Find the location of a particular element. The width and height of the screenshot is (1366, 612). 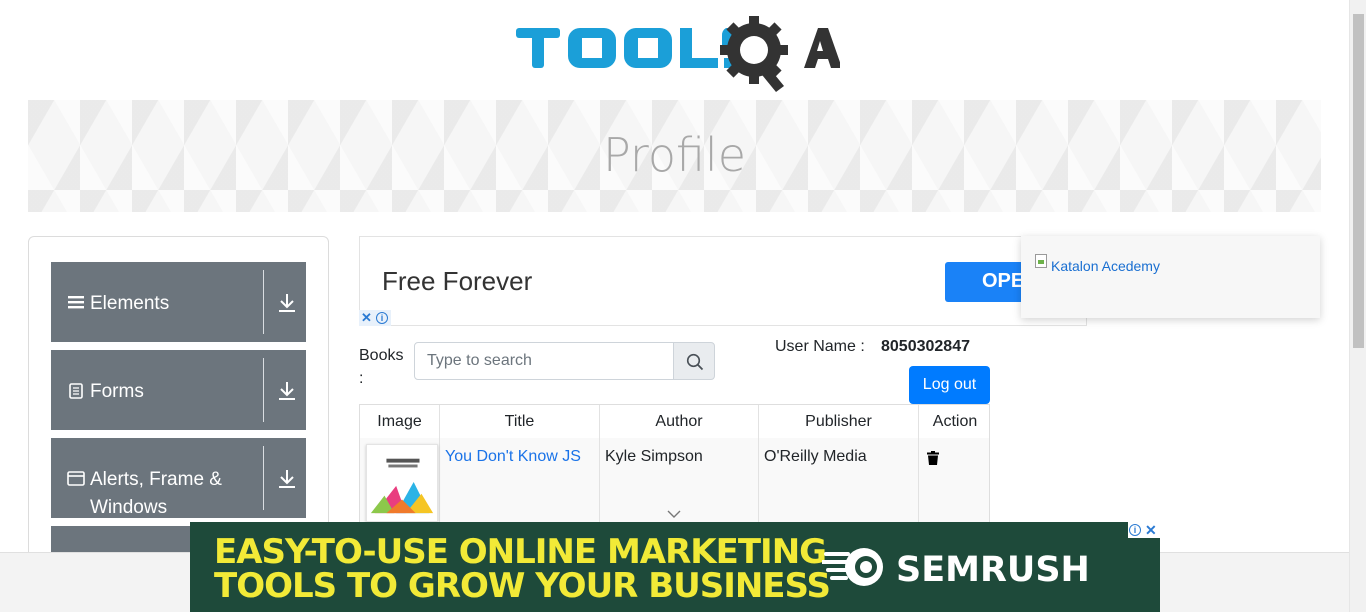

semrush-logo-icon is located at coordinates (851, 567).